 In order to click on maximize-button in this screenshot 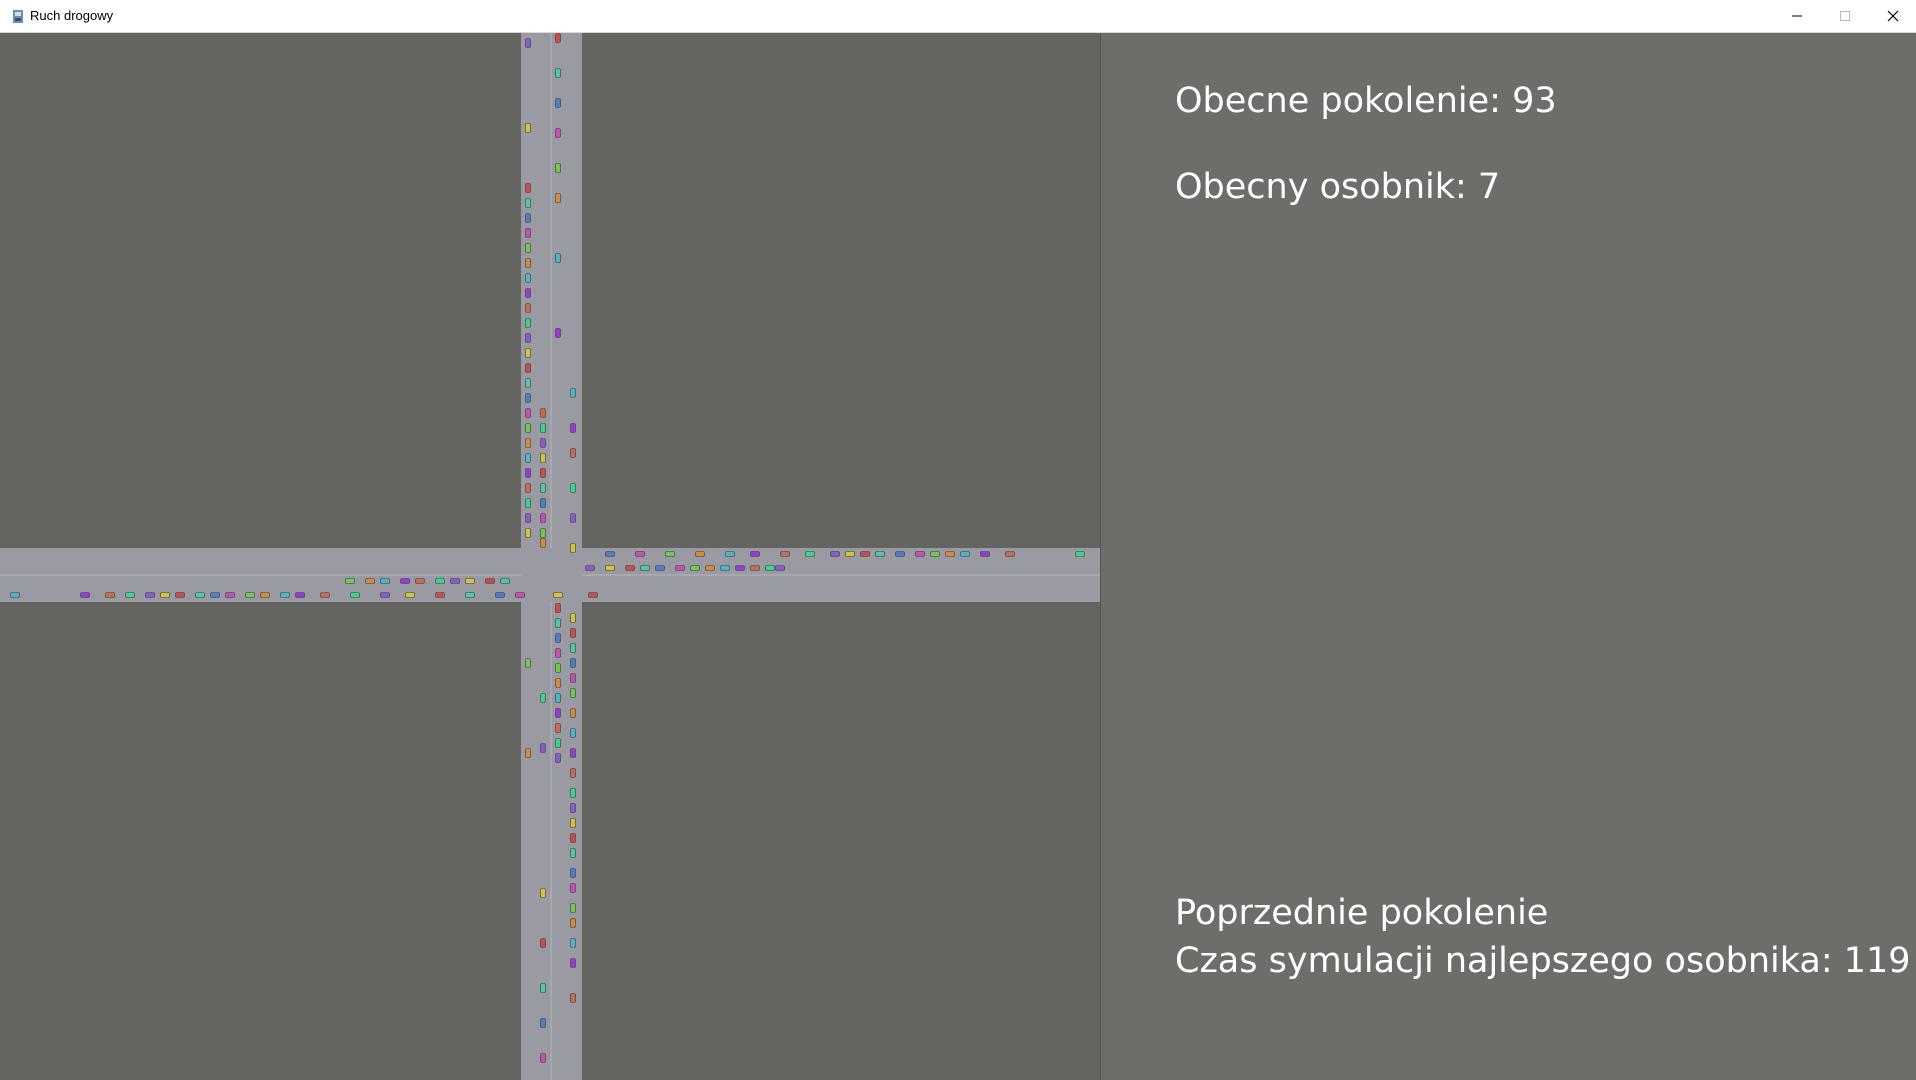, I will do `click(1845, 16)`.